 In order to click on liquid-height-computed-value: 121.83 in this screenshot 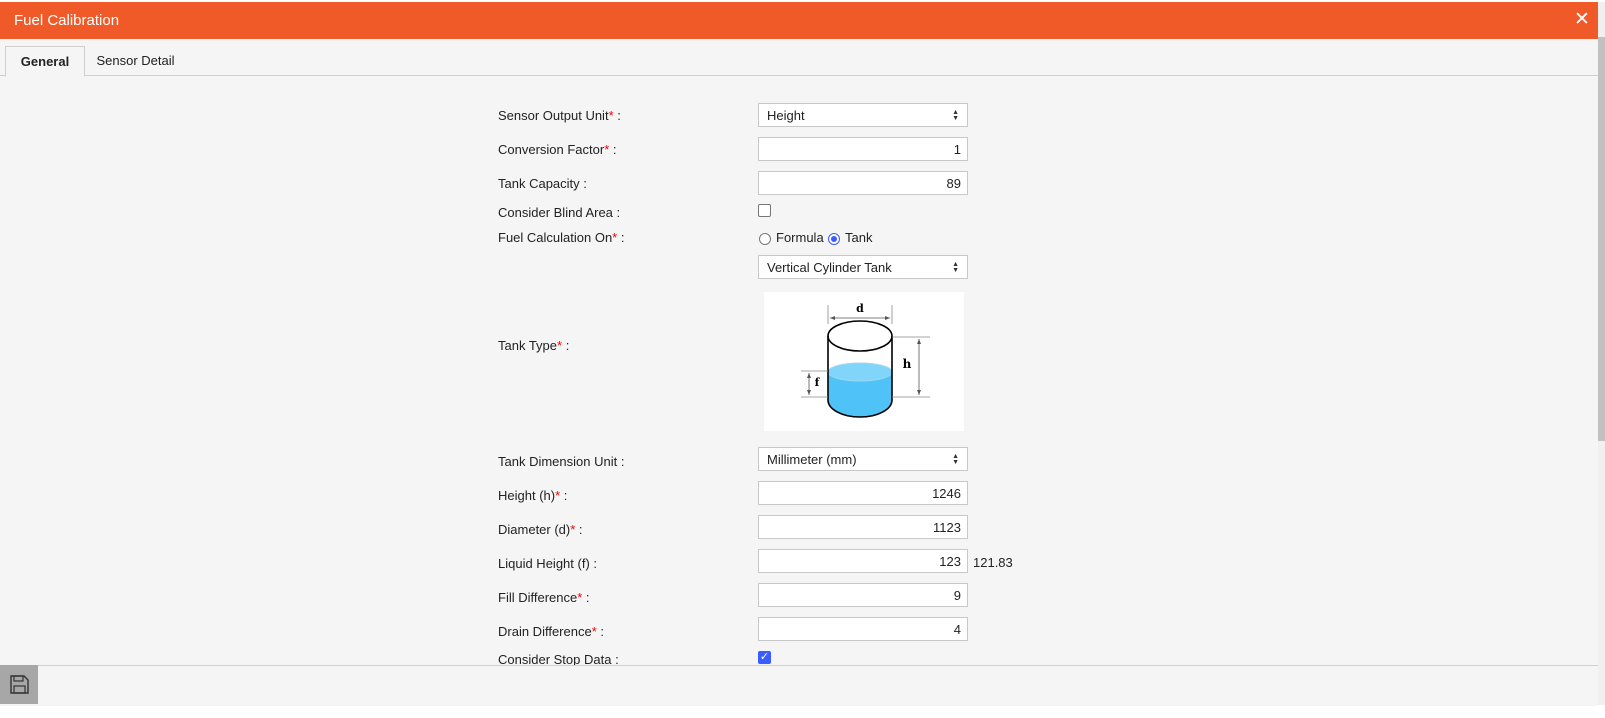, I will do `click(993, 562)`.